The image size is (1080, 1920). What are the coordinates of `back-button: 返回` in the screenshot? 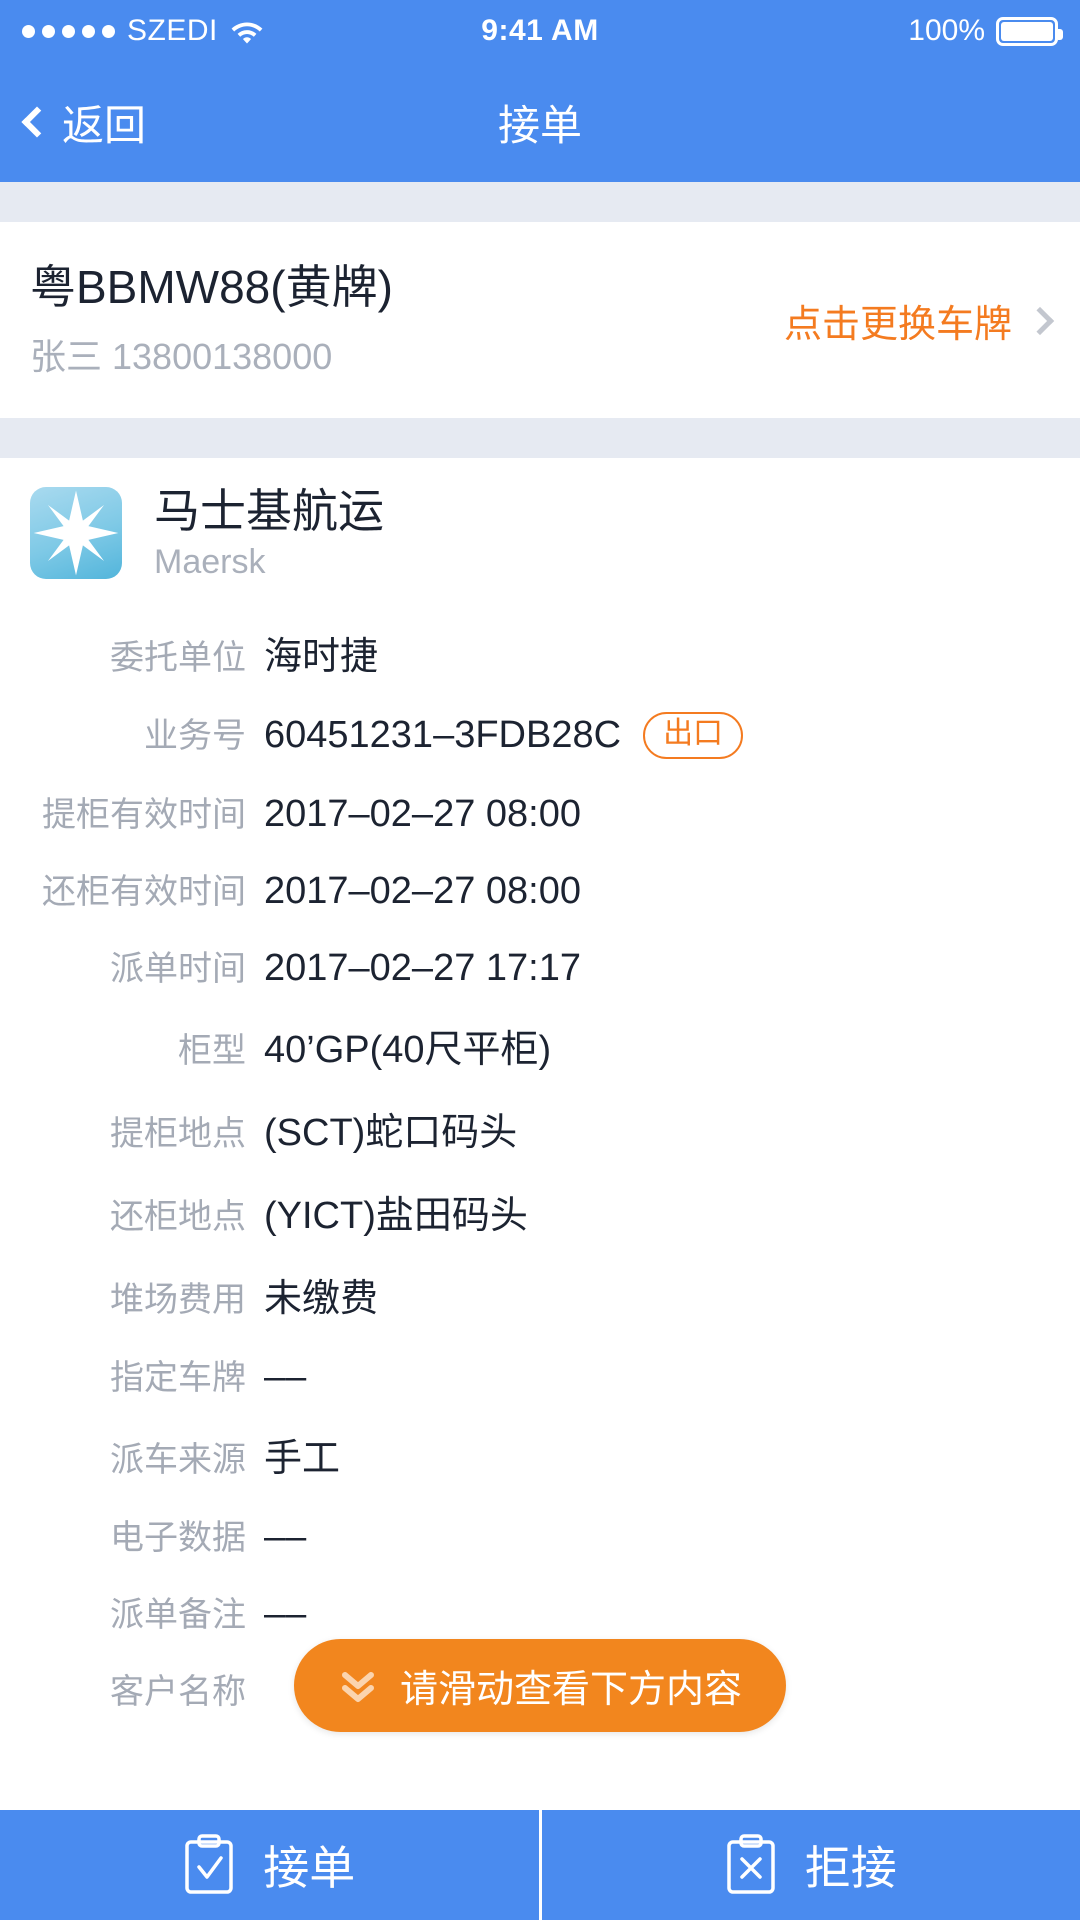 It's located at (84, 122).